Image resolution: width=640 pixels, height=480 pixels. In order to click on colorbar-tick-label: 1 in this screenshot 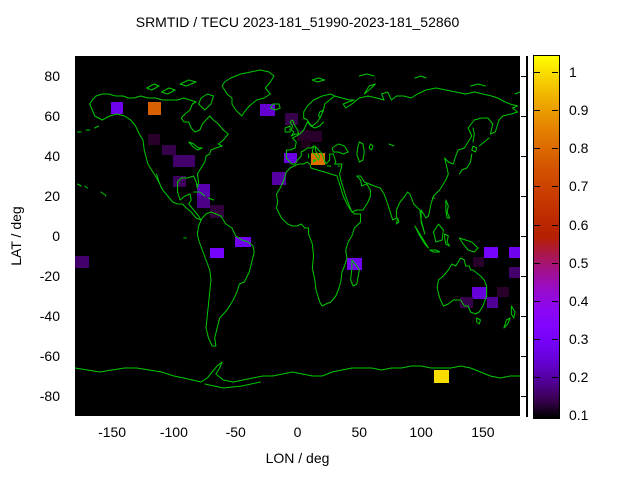, I will do `click(573, 72)`.